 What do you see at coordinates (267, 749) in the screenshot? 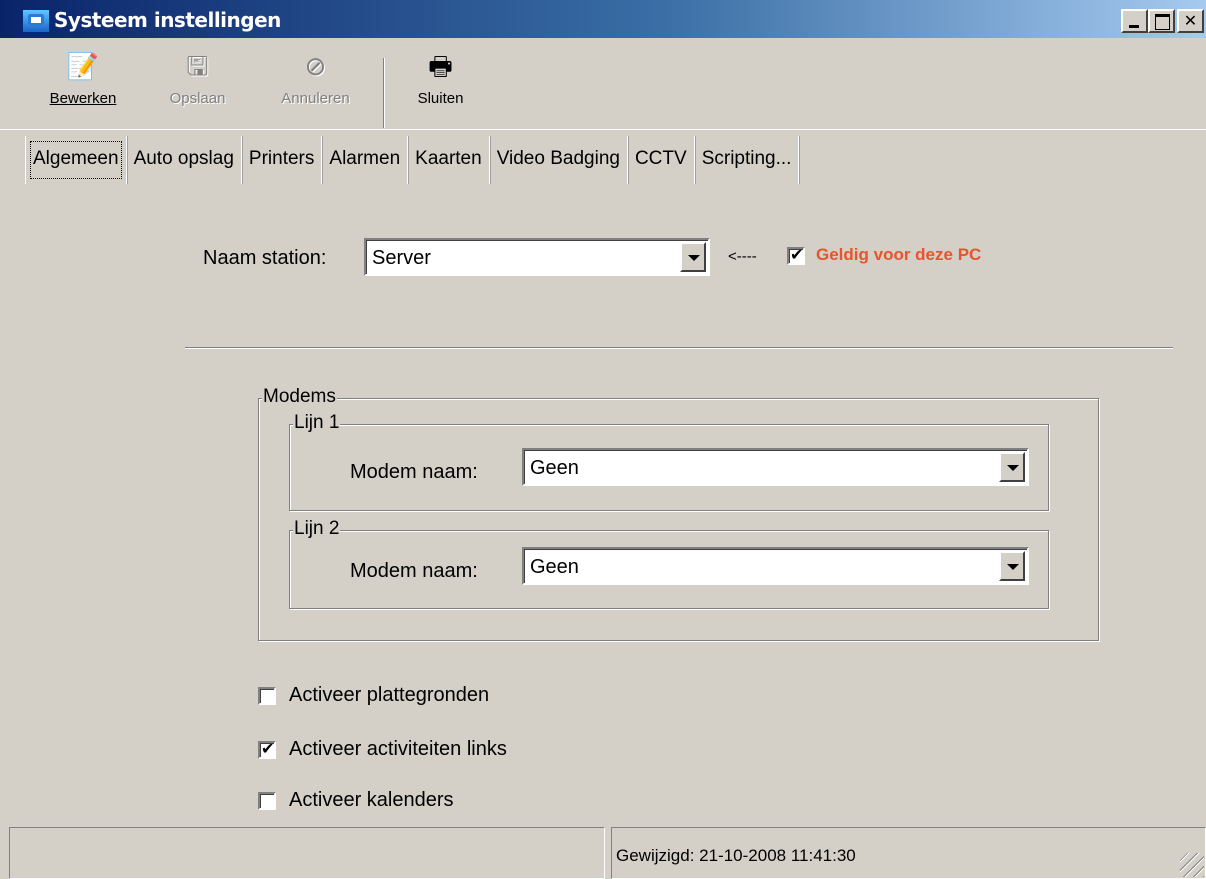
I see `activity-links-checkbox` at bounding box center [267, 749].